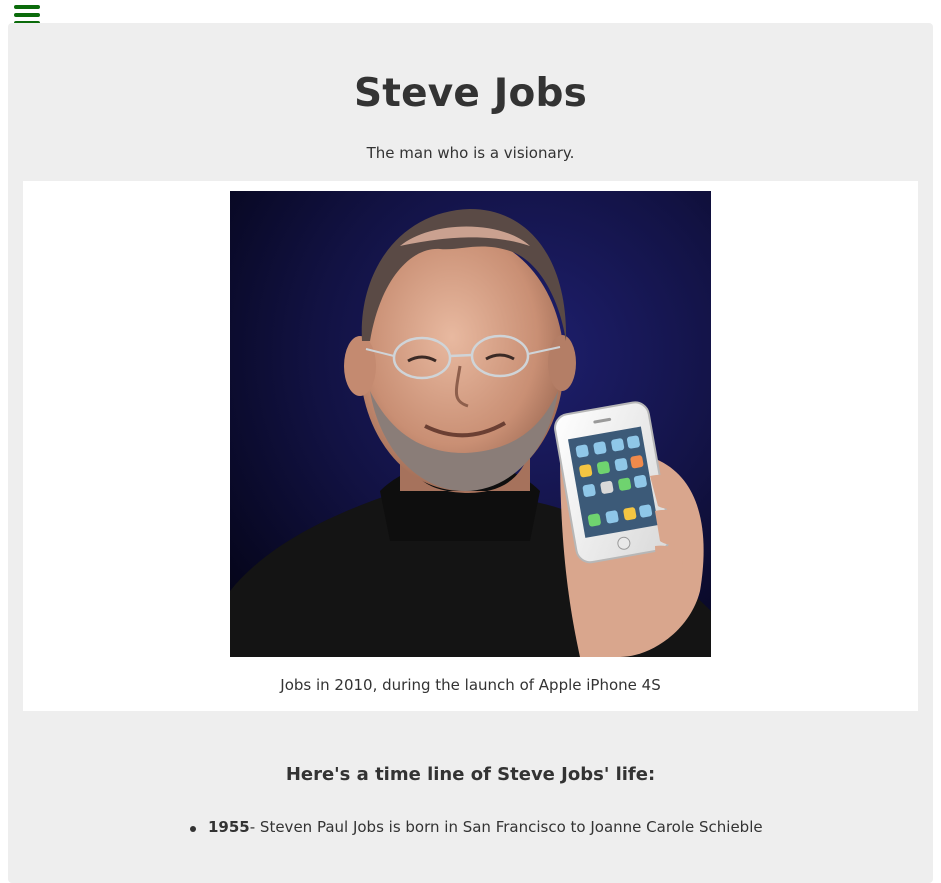 This screenshot has width=941, height=883. I want to click on page-title: Steve Jobs, so click(470, 93).